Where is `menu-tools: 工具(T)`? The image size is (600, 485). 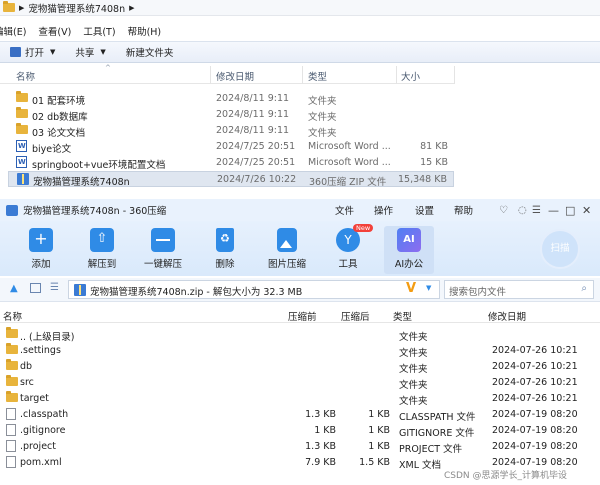 menu-tools: 工具(T) is located at coordinates (99, 31).